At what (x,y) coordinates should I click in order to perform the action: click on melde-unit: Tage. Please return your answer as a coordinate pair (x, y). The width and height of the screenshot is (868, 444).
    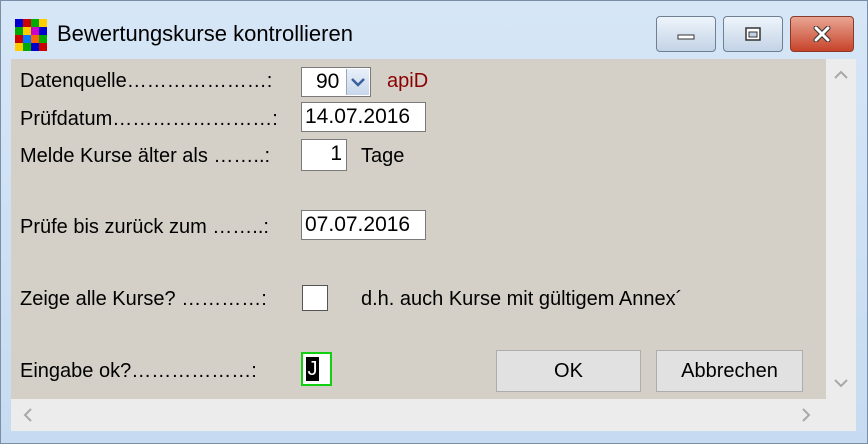
    Looking at the image, I should click on (383, 156).